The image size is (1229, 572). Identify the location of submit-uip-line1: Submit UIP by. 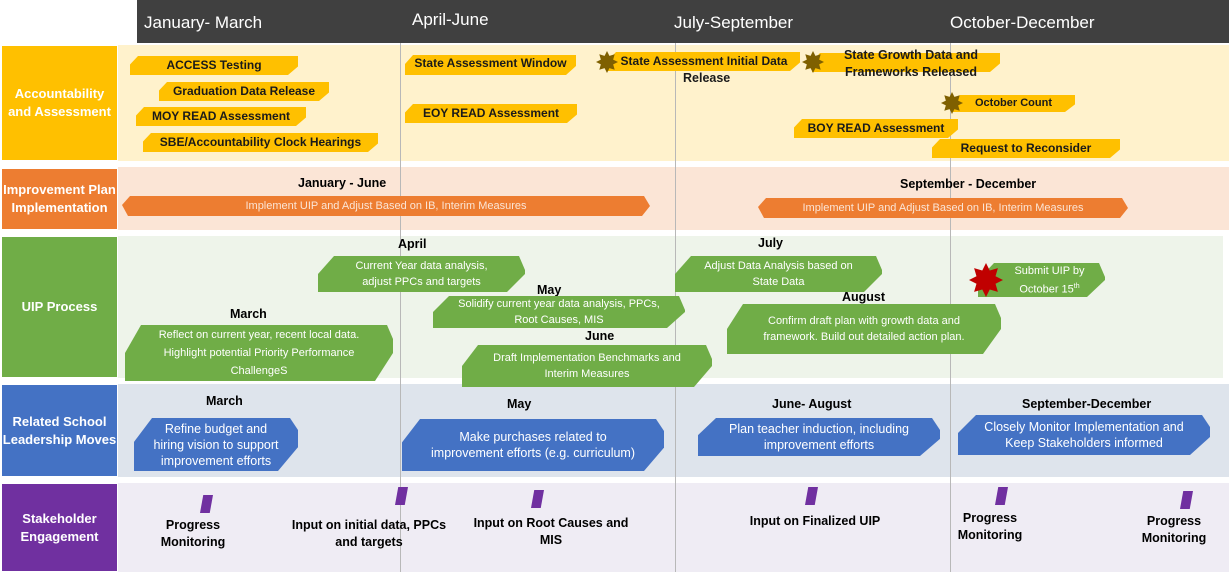
(1049, 270).